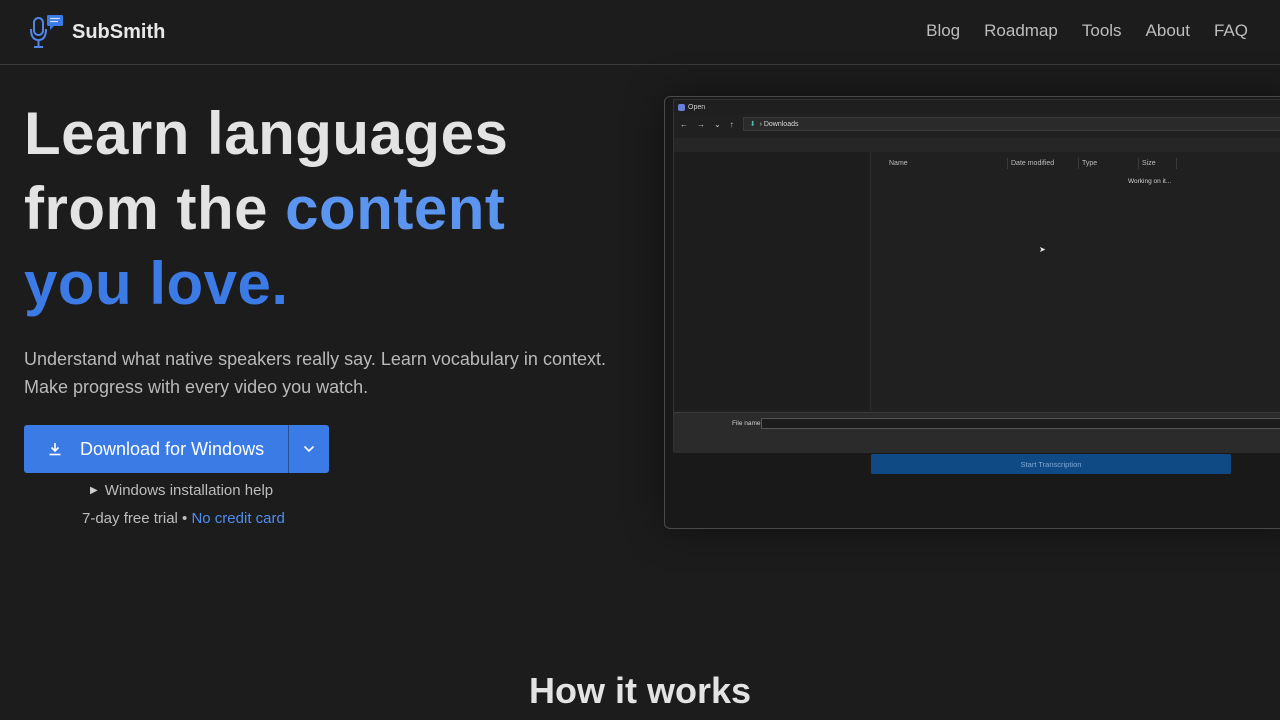 Image resolution: width=1280 pixels, height=720 pixels. What do you see at coordinates (684, 124) in the screenshot?
I see `back-arrow-icon: ←` at bounding box center [684, 124].